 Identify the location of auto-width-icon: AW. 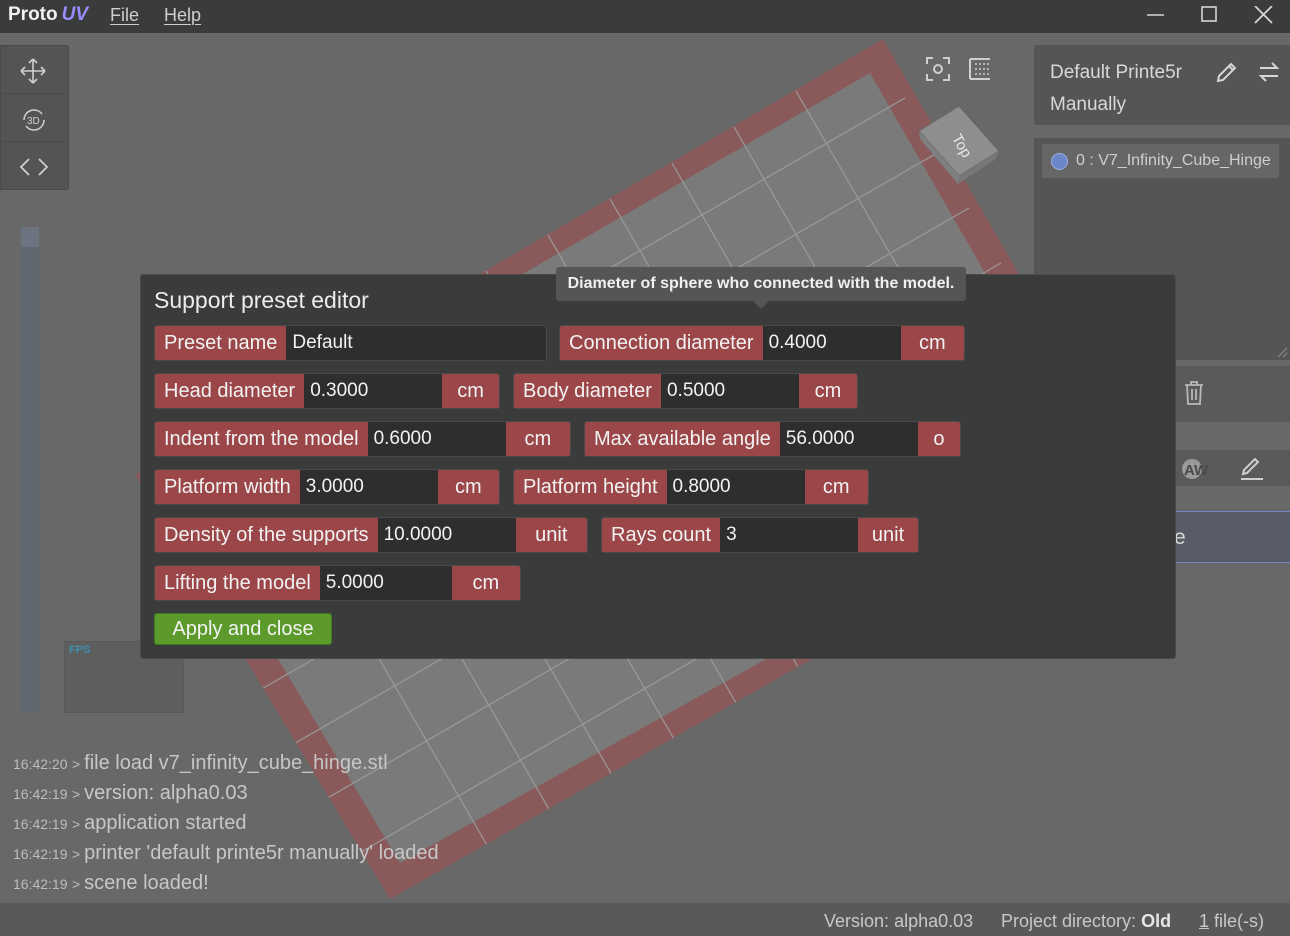
(1197, 469).